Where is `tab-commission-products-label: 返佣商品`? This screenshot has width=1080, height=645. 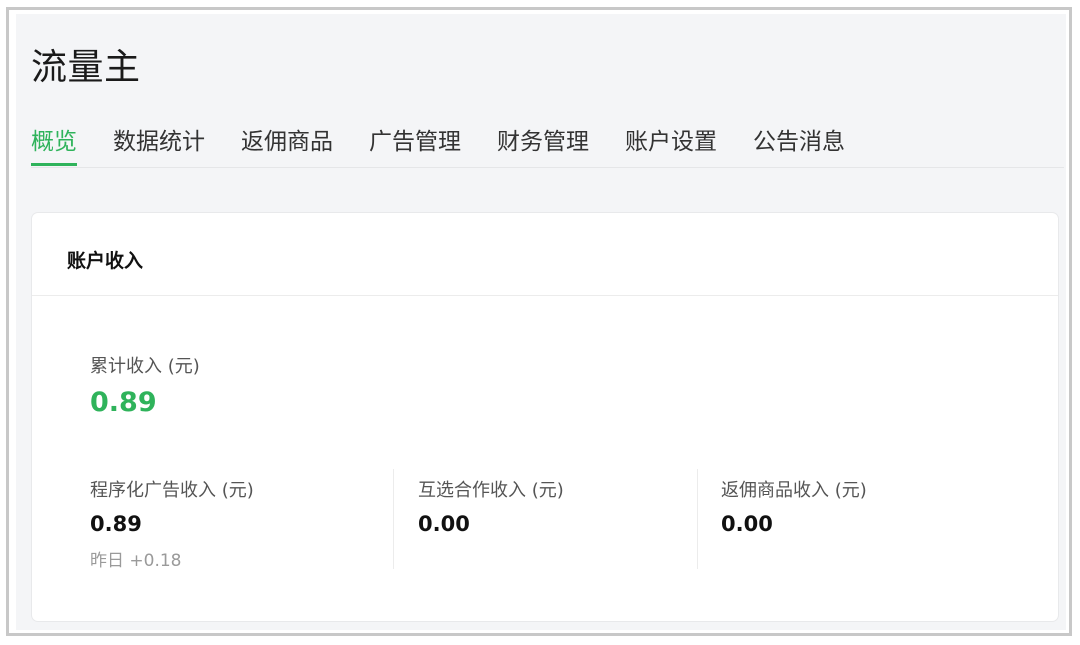 tab-commission-products-label: 返佣商品 is located at coordinates (287, 142).